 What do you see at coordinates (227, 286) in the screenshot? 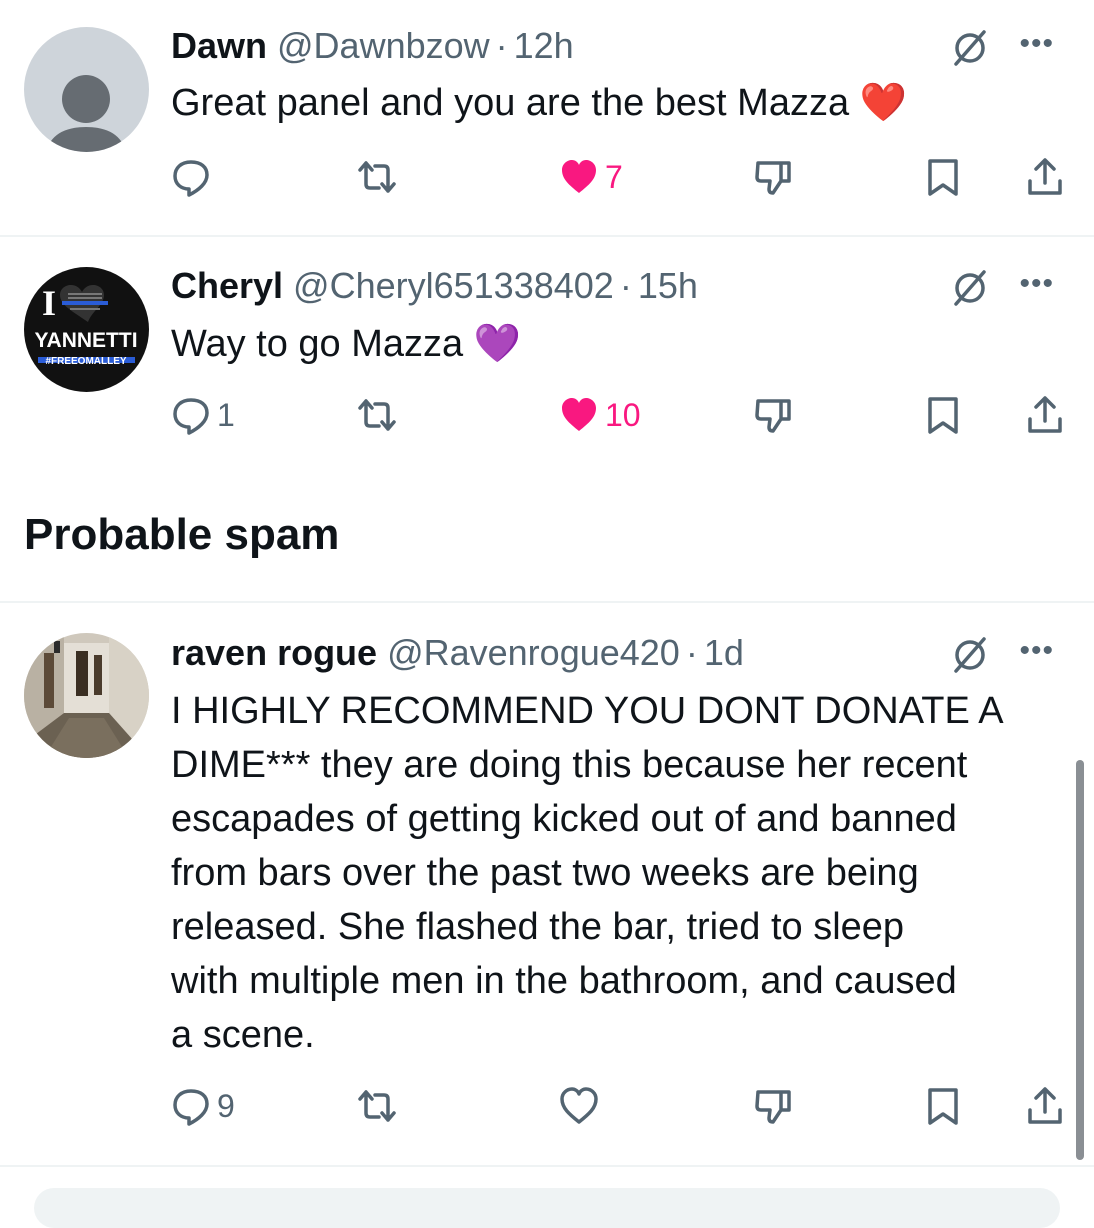
I see `author-name: Cheryl` at bounding box center [227, 286].